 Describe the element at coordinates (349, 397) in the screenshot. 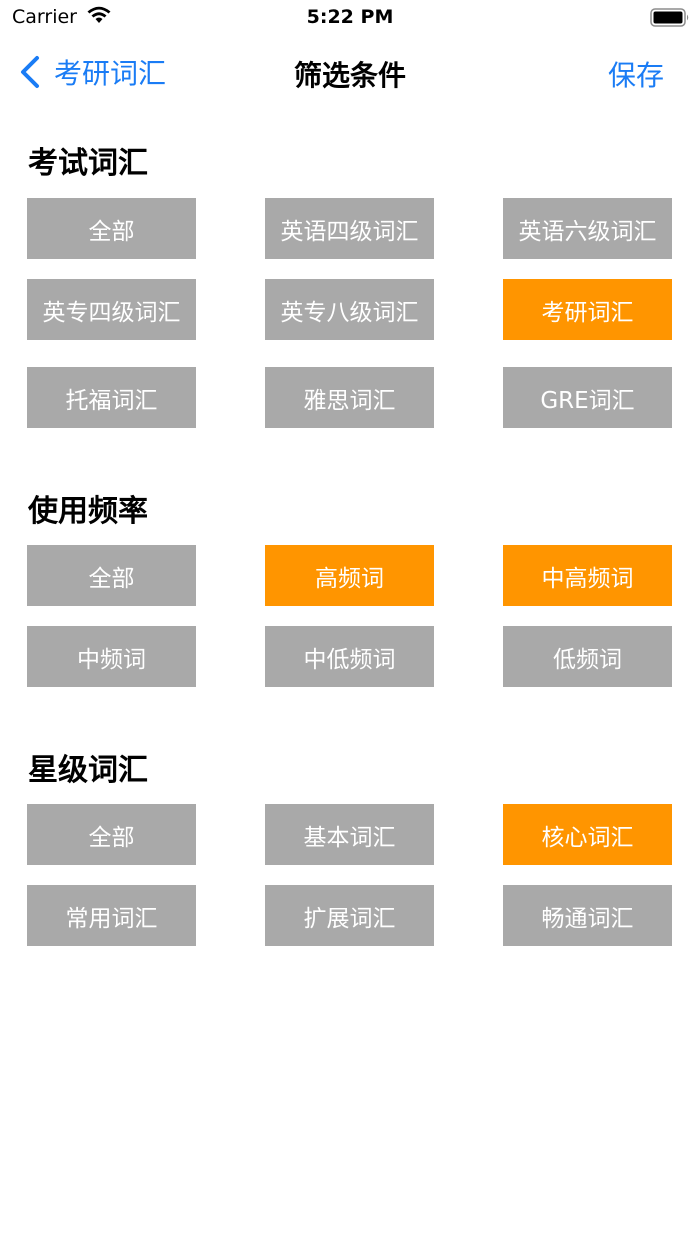

I see `filter-chip-ielts: 雅思词汇` at that location.